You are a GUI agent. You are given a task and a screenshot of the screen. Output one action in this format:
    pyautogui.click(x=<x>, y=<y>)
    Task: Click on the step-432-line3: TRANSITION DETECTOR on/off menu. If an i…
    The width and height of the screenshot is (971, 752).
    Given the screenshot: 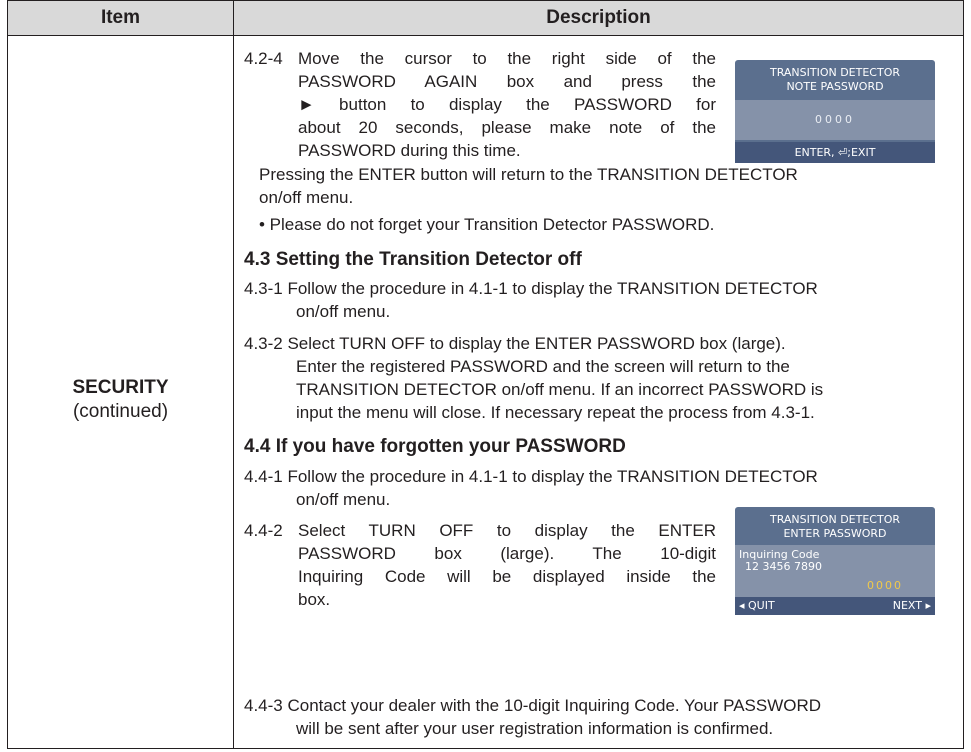 What is the action you would take?
    pyautogui.click(x=560, y=389)
    